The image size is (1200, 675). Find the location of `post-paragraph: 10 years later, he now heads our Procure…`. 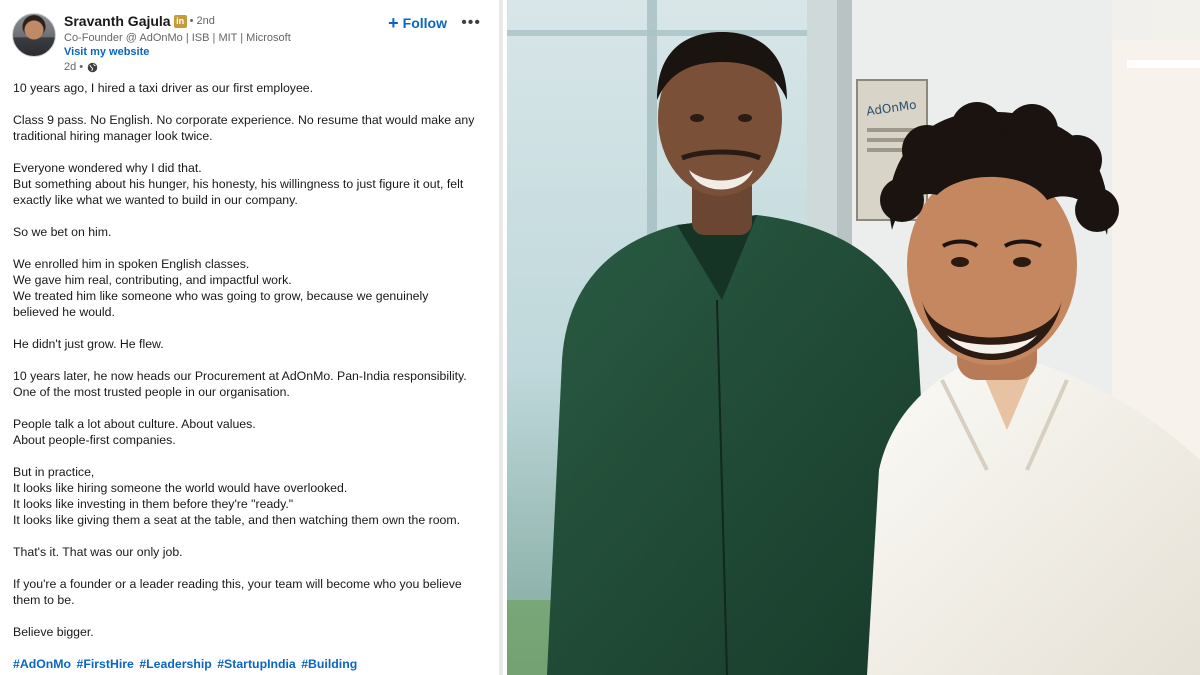

post-paragraph: 10 years later, he now heads our Procure… is located at coordinates (252, 384).